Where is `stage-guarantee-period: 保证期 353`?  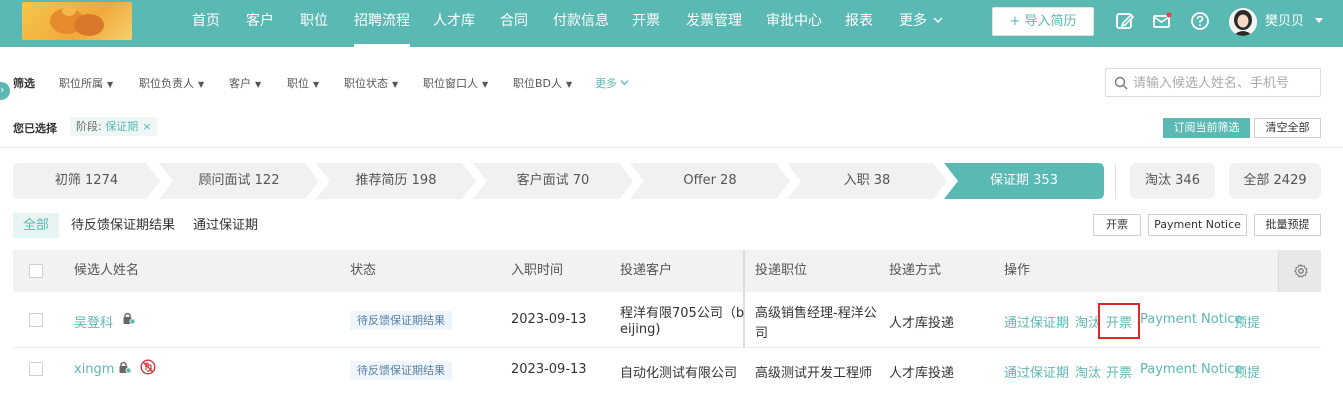
stage-guarantee-period: 保证期 353 is located at coordinates (1024, 181).